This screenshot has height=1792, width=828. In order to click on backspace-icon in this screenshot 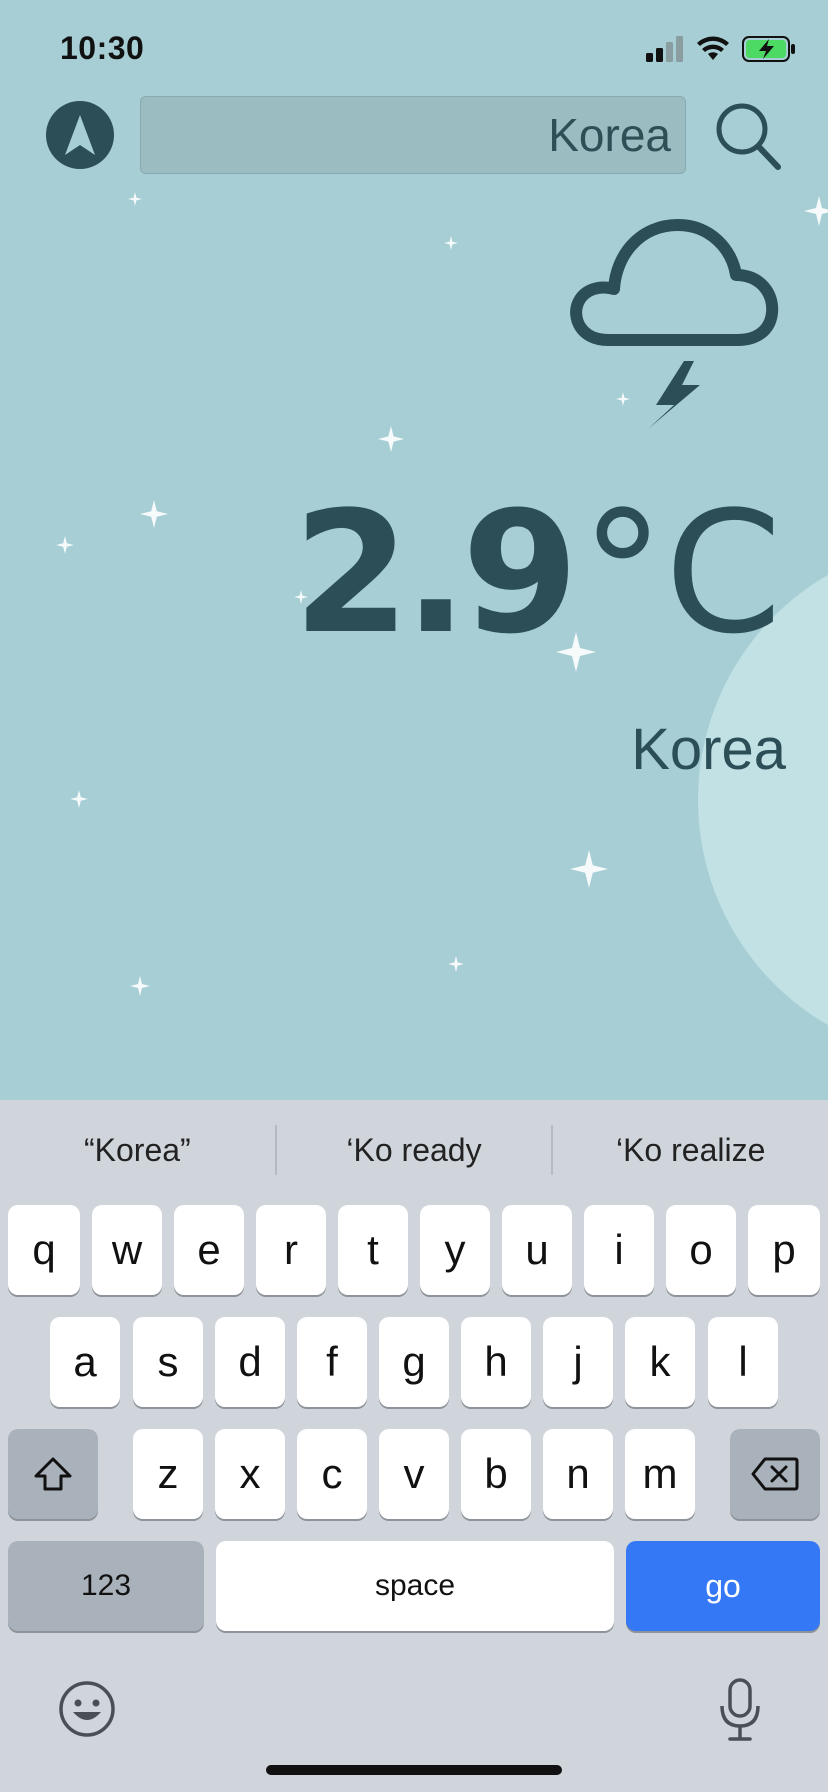, I will do `click(775, 1474)`.